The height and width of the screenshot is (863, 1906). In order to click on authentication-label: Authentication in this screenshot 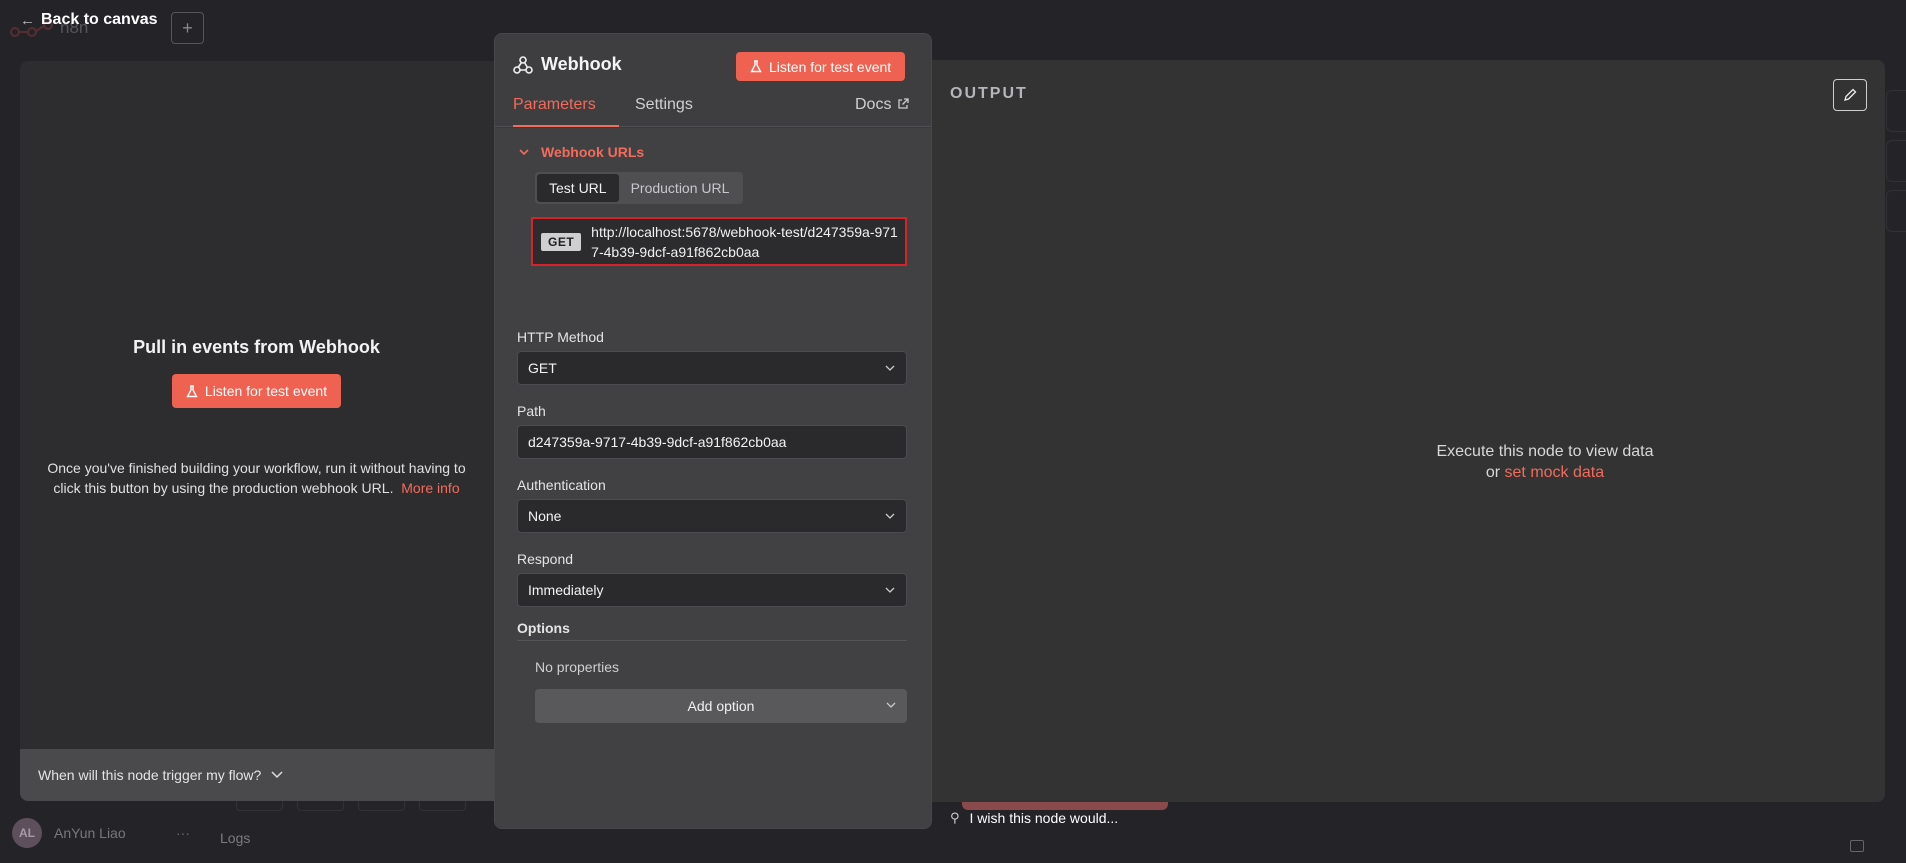, I will do `click(561, 485)`.